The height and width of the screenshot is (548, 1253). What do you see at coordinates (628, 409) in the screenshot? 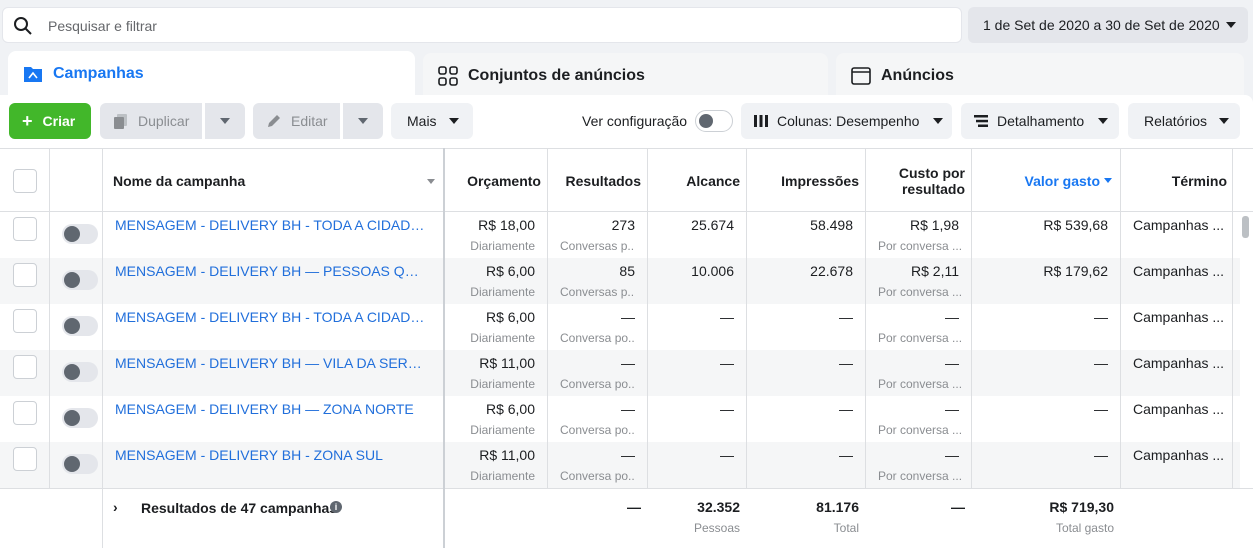
I see `results-value: —` at bounding box center [628, 409].